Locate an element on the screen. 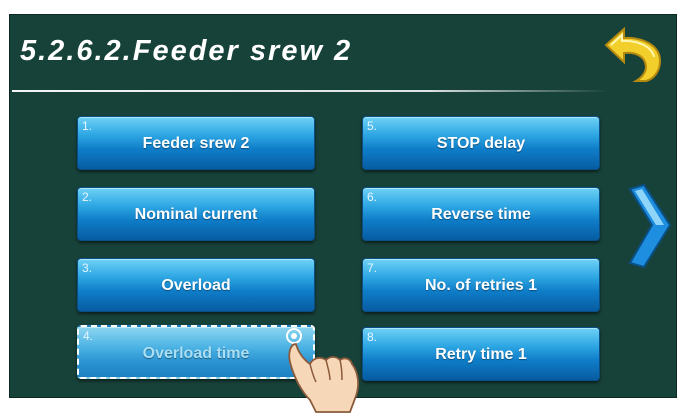 This screenshot has height=419, width=684. back-arrow-icon is located at coordinates (633, 54).